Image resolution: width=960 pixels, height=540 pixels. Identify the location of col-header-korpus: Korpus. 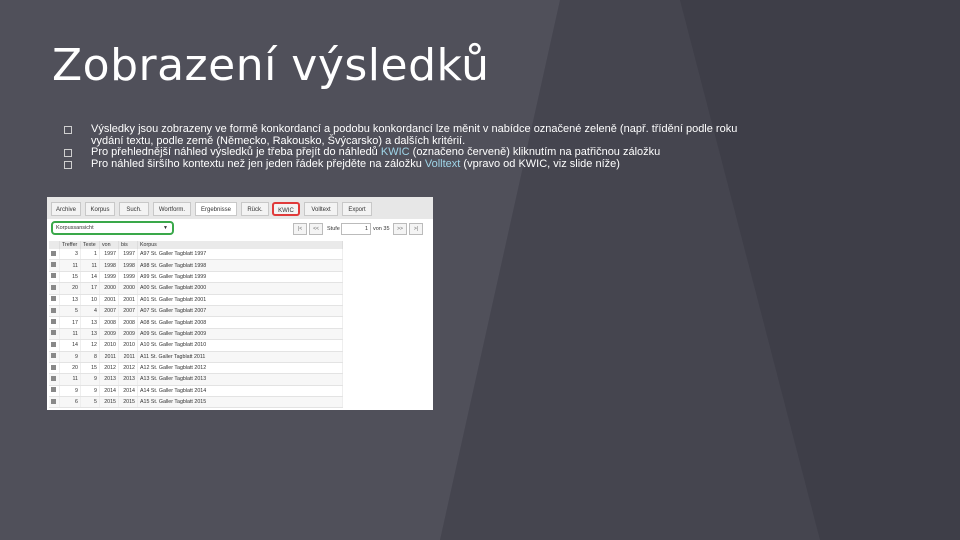
(240, 245).